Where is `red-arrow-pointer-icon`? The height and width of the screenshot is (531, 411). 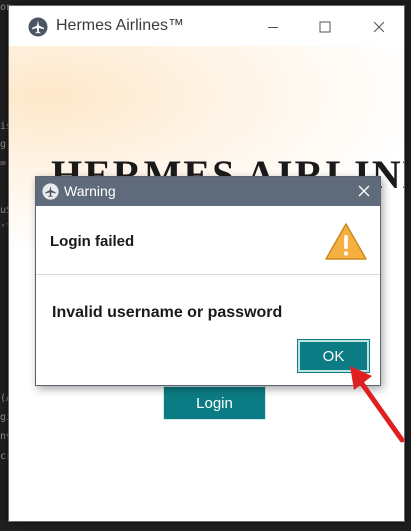 red-arrow-pointer-icon is located at coordinates (377, 404).